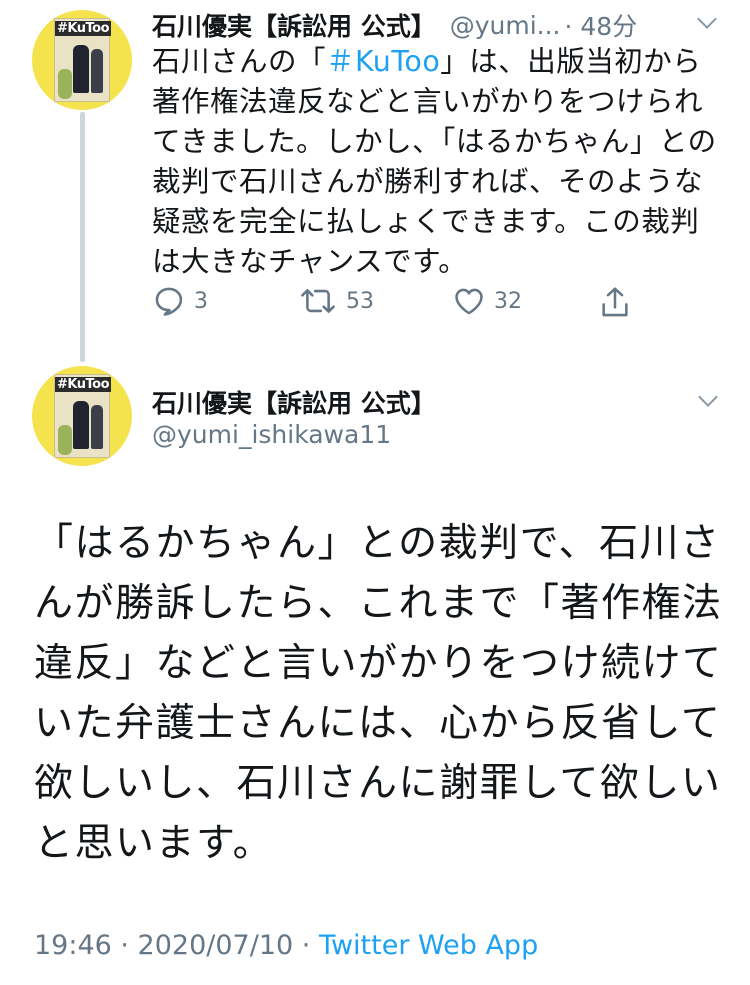  What do you see at coordinates (271, 434) in the screenshot?
I see `user-handle: @yumi_ishikawa11` at bounding box center [271, 434].